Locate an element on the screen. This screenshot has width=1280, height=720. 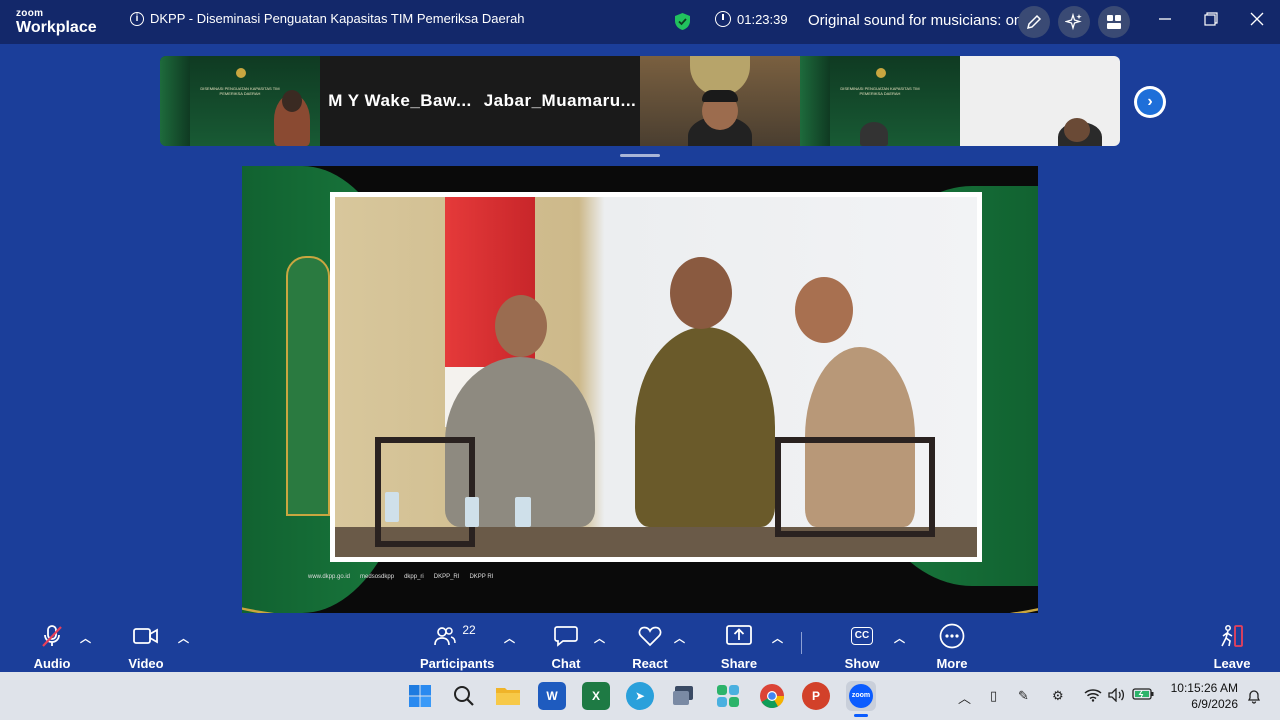
usb-device-icon: ▯ is located at coordinates (993, 696).